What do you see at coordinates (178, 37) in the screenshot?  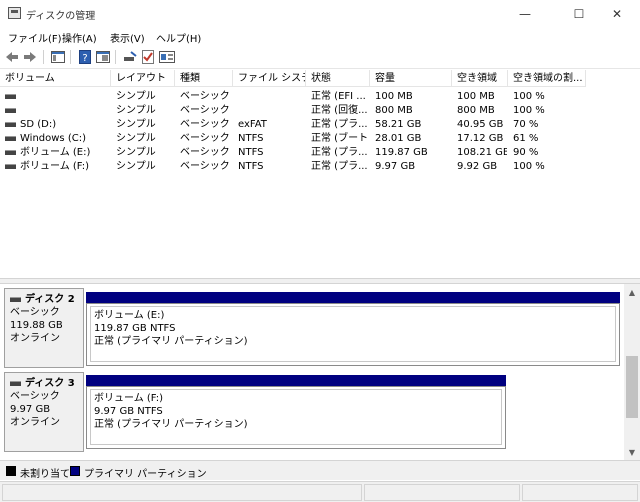 I see `menu-help: ヘルプ(H)` at bounding box center [178, 37].